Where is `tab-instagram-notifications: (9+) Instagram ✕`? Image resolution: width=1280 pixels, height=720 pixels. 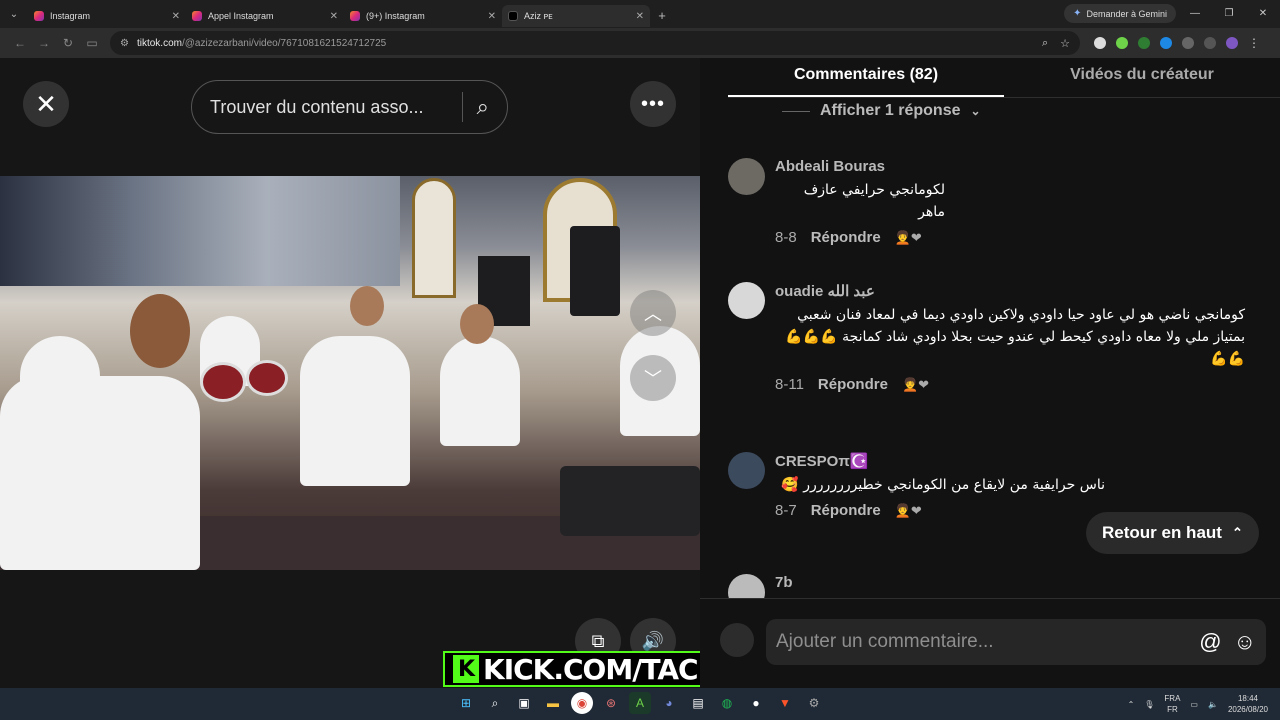 tab-instagram-notifications: (9+) Instagram ✕ is located at coordinates (423, 16).